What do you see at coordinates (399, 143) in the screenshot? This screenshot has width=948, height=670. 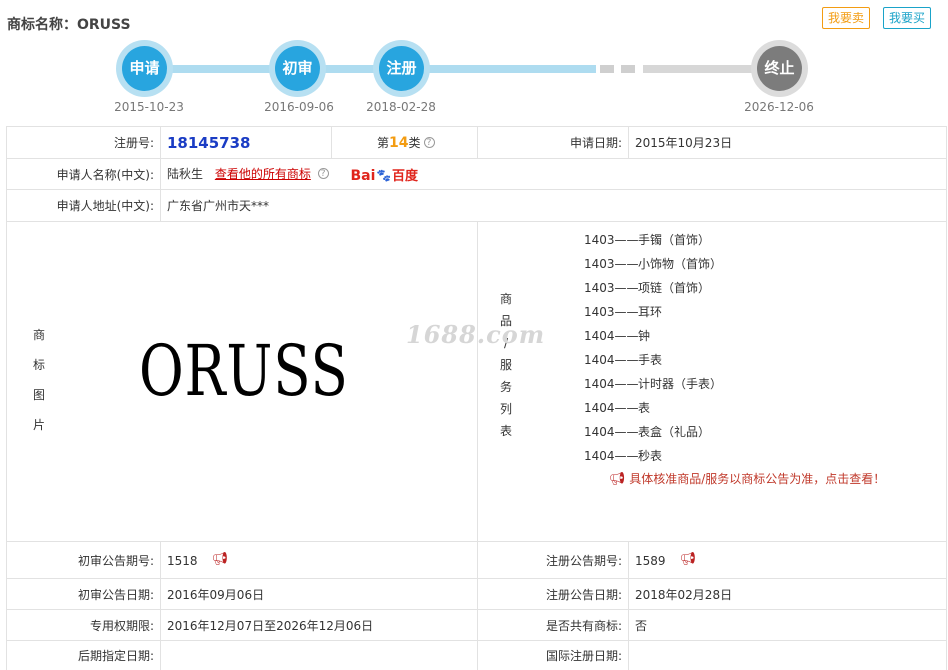 I see `class-number: 14` at bounding box center [399, 143].